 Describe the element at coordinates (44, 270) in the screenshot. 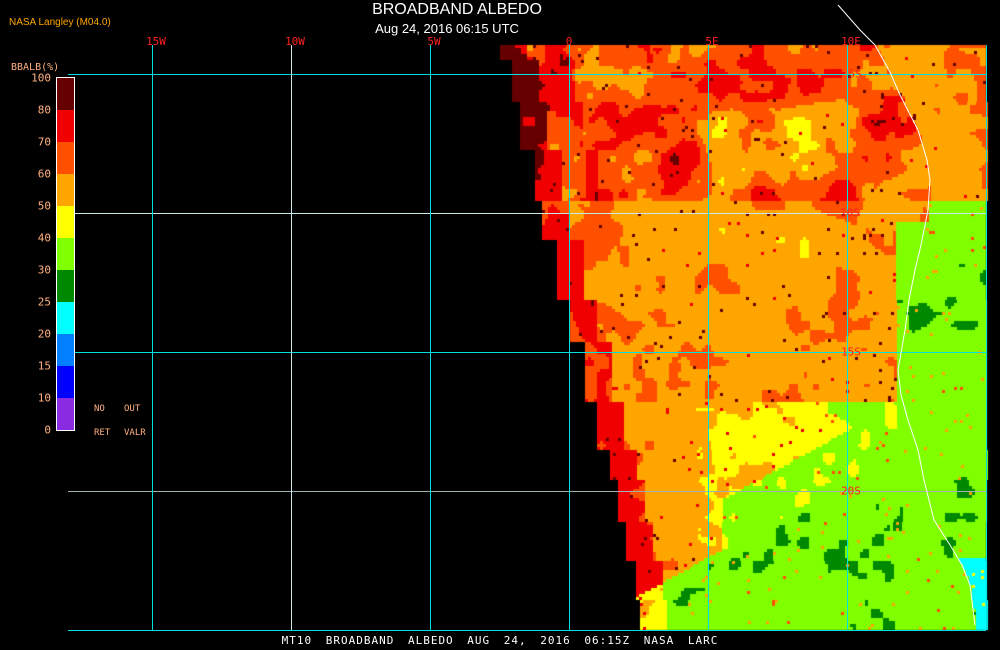

I see `colorbar-tick-label: 30` at that location.